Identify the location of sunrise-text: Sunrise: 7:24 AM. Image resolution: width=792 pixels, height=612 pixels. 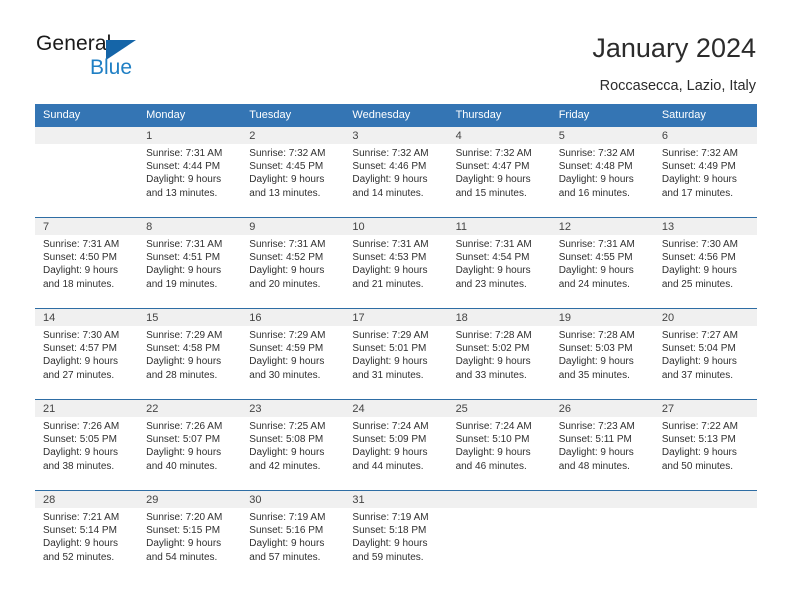
(493, 426).